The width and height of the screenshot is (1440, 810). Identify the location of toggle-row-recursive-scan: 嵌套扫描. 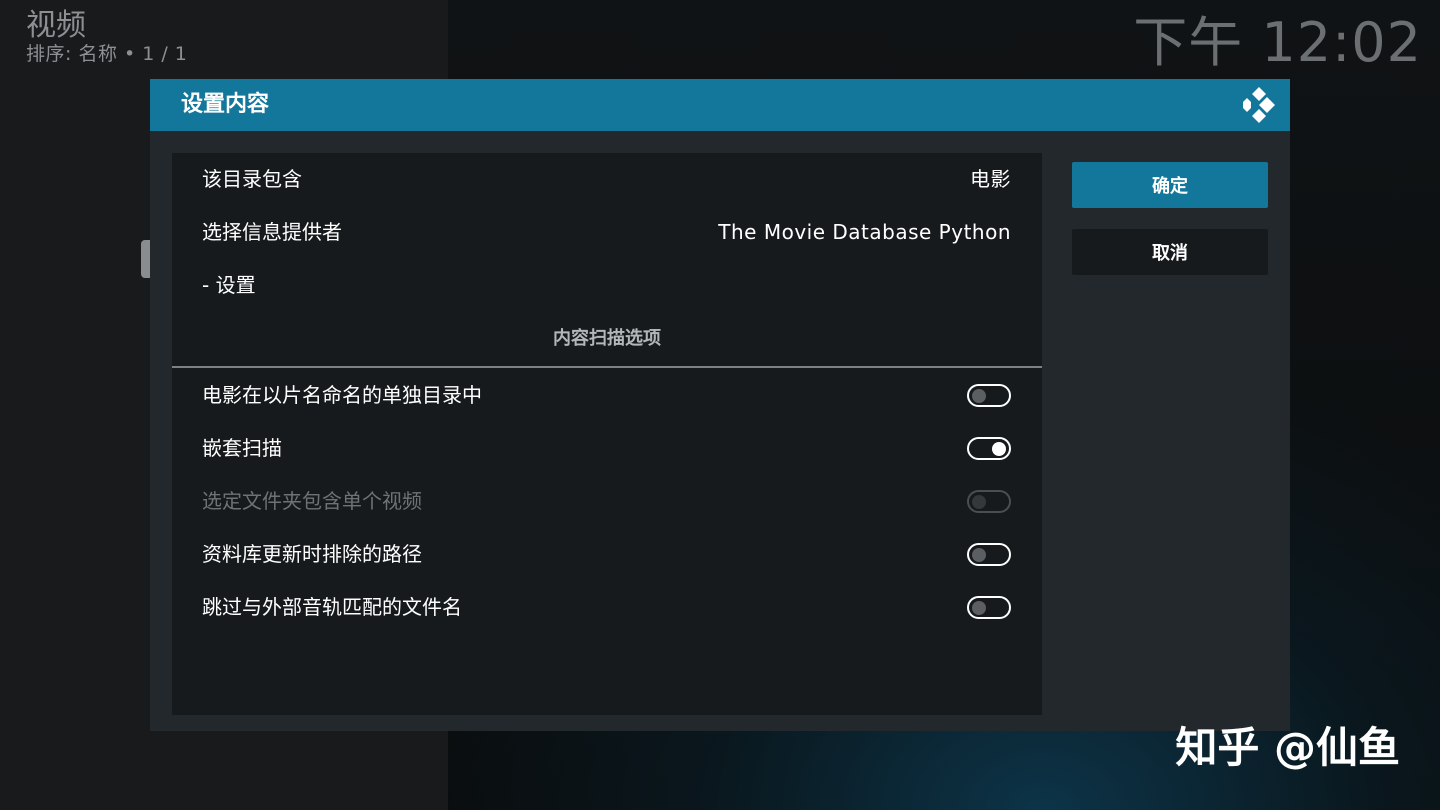
(607, 448).